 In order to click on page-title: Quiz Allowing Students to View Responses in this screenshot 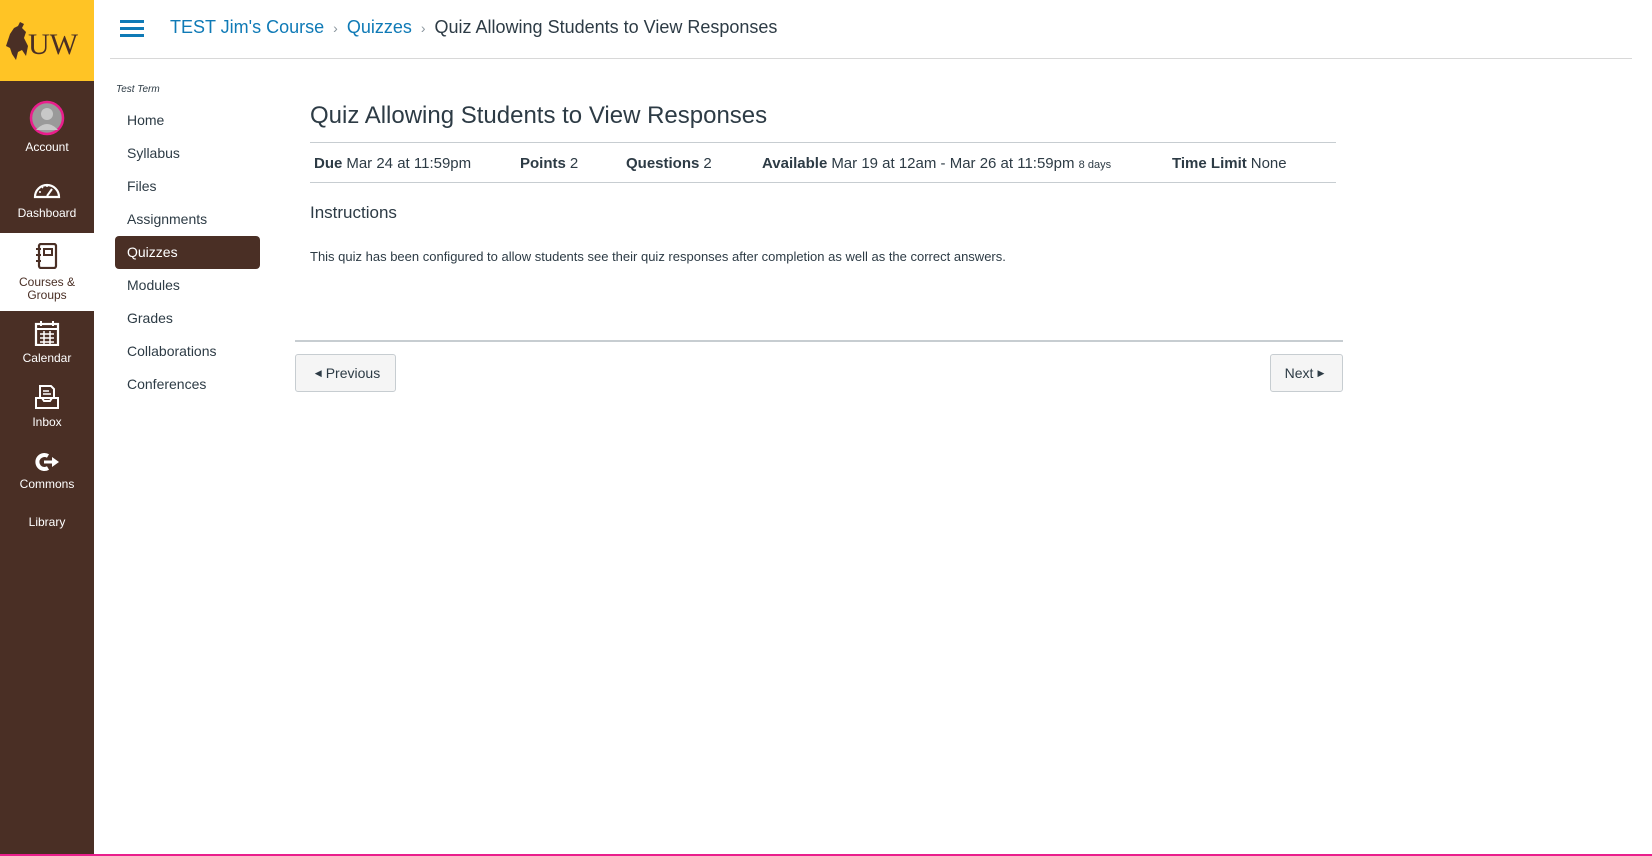, I will do `click(539, 115)`.